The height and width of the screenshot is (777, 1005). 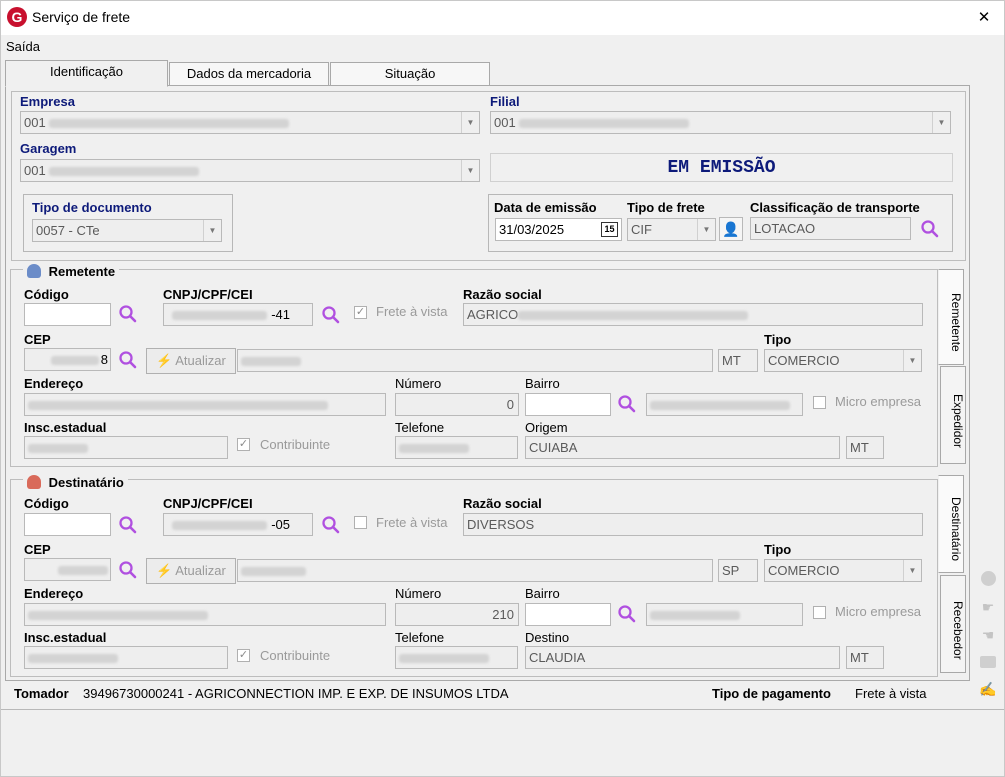 I want to click on tipo-frete-label: Tipo de frete, so click(x=666, y=207).